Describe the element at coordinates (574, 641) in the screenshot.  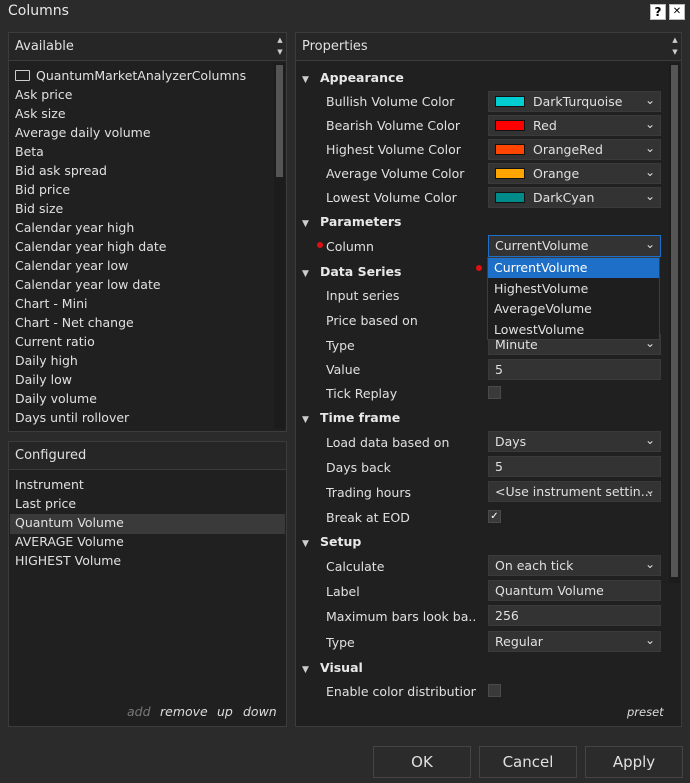
I see `setup-type-select: Regular ⌄` at that location.